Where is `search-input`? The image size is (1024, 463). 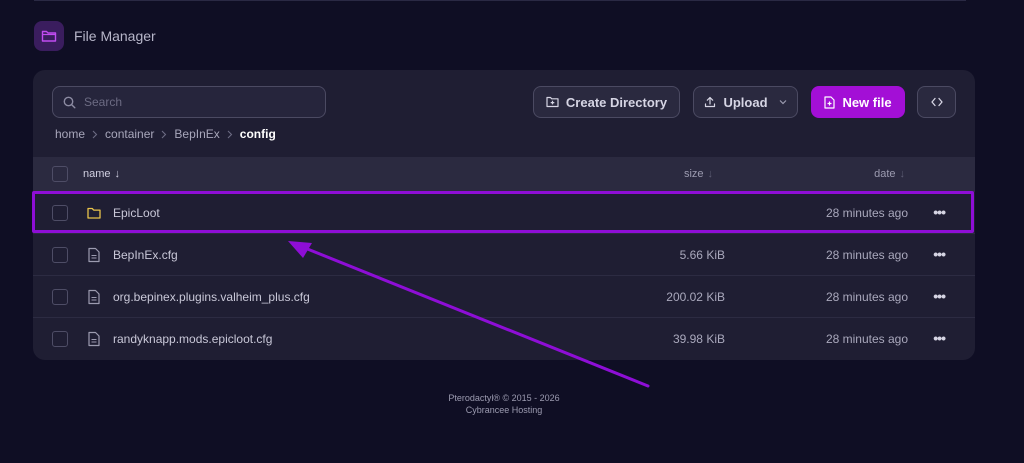 search-input is located at coordinates (194, 102).